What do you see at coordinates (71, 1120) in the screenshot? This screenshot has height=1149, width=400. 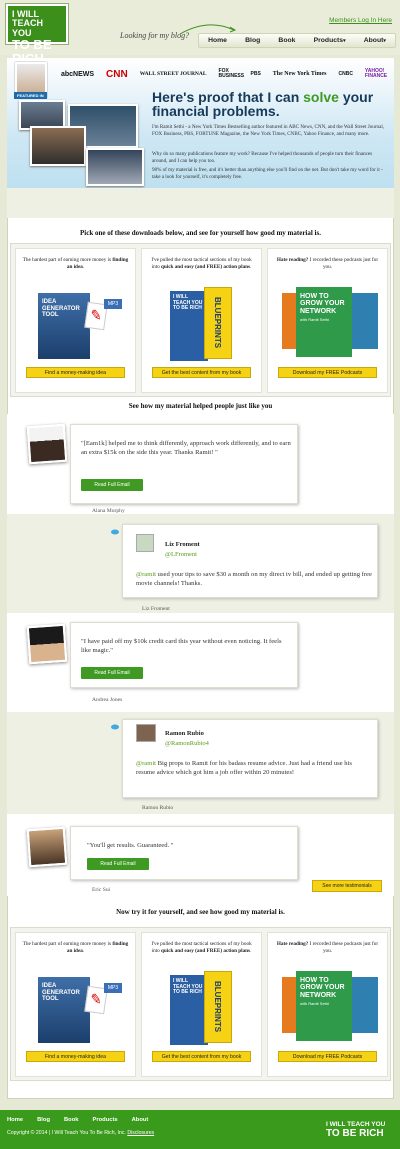 I see `footer-nav-book: Book` at bounding box center [71, 1120].